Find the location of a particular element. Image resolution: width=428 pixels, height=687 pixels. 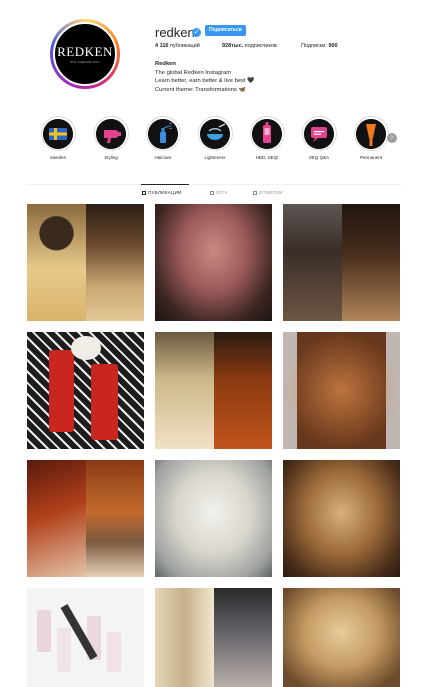

following-stat: Подписки: 900 is located at coordinates (319, 46).